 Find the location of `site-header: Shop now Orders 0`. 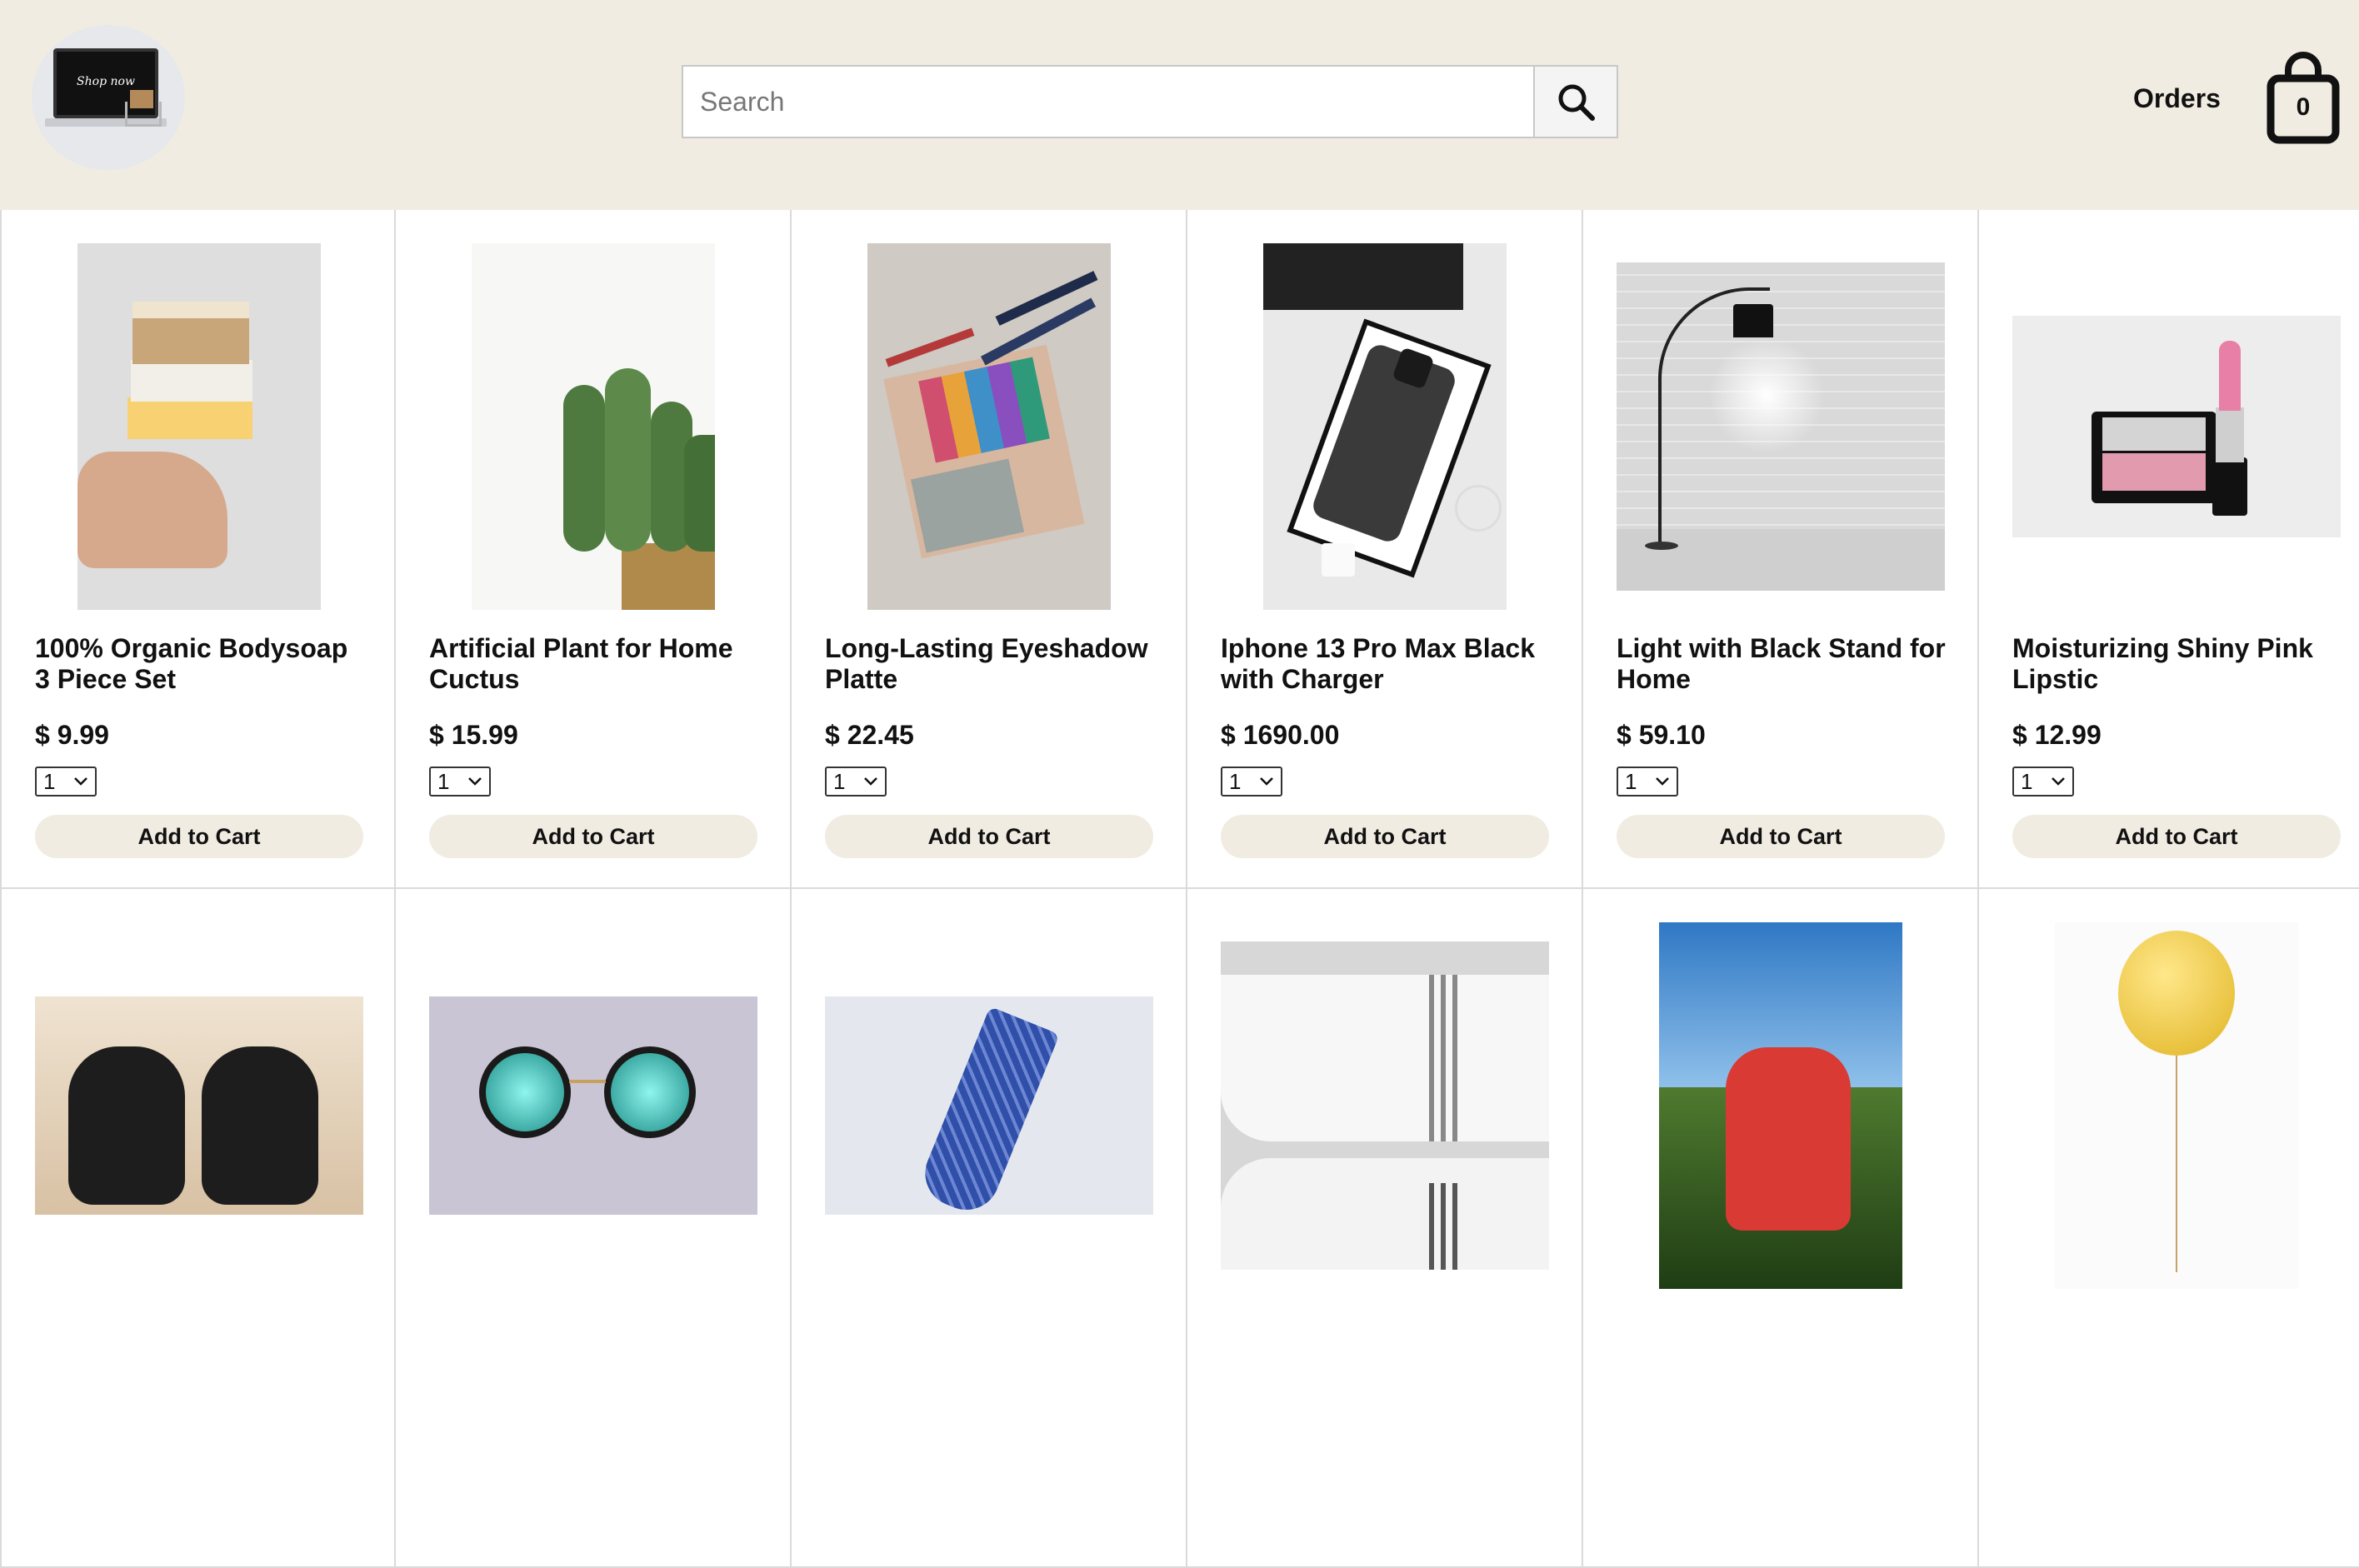

site-header: Shop now Orders 0 is located at coordinates (1179, 105).